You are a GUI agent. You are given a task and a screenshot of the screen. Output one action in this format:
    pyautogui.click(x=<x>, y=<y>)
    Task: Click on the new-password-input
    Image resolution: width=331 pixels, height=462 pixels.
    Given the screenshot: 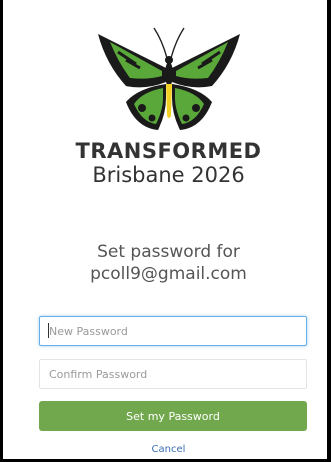 What is the action you would take?
    pyautogui.click(x=173, y=331)
    